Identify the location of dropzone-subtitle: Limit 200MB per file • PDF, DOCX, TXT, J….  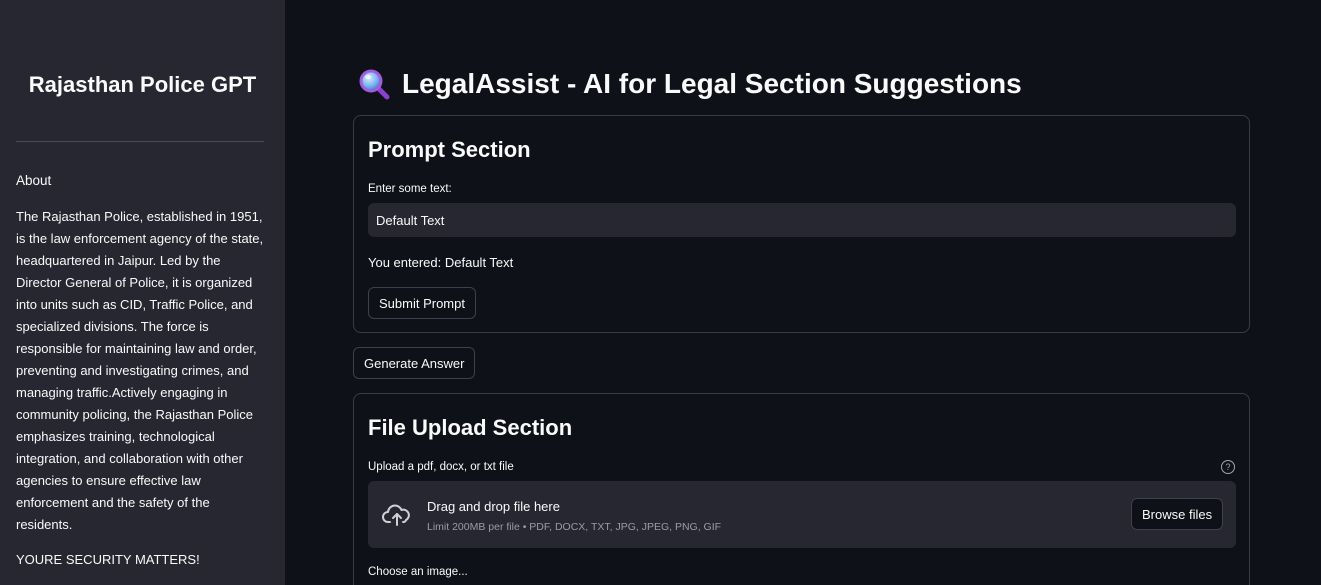
(574, 527).